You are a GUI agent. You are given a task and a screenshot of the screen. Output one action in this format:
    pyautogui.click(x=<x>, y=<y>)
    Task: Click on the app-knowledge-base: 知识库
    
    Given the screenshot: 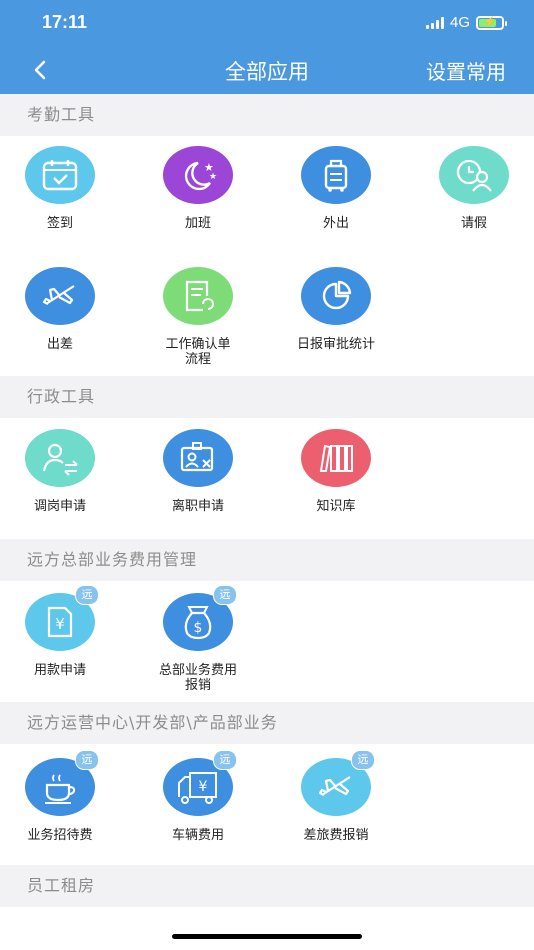 What is the action you would take?
    pyautogui.click(x=336, y=471)
    